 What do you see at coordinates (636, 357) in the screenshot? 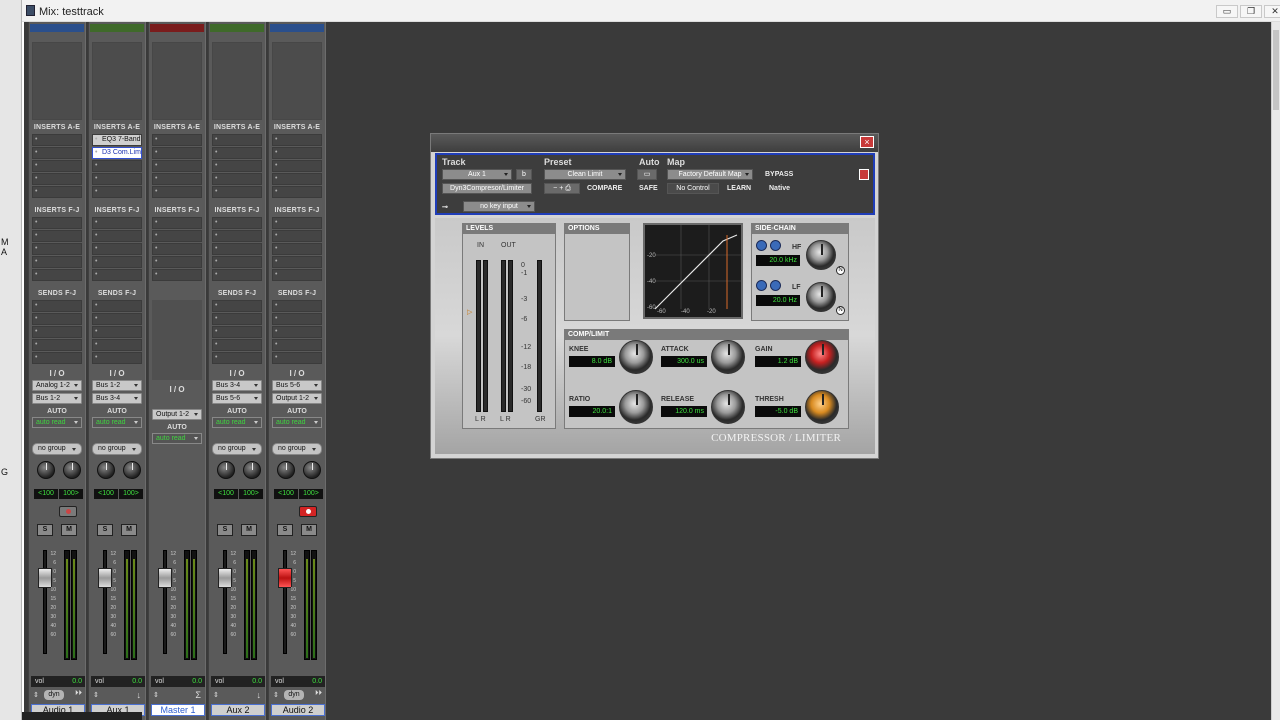
I see `knee-knob` at bounding box center [636, 357].